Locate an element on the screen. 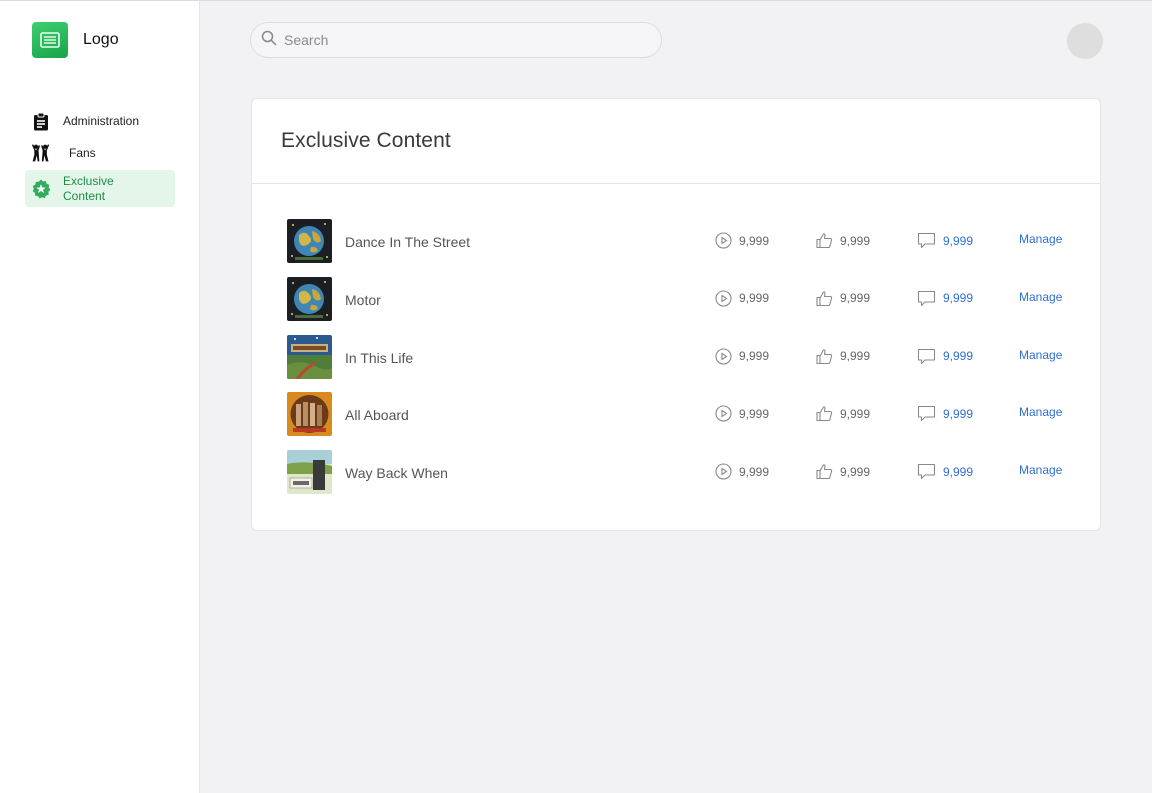  card-header: Exclusive Content is located at coordinates (676, 141).